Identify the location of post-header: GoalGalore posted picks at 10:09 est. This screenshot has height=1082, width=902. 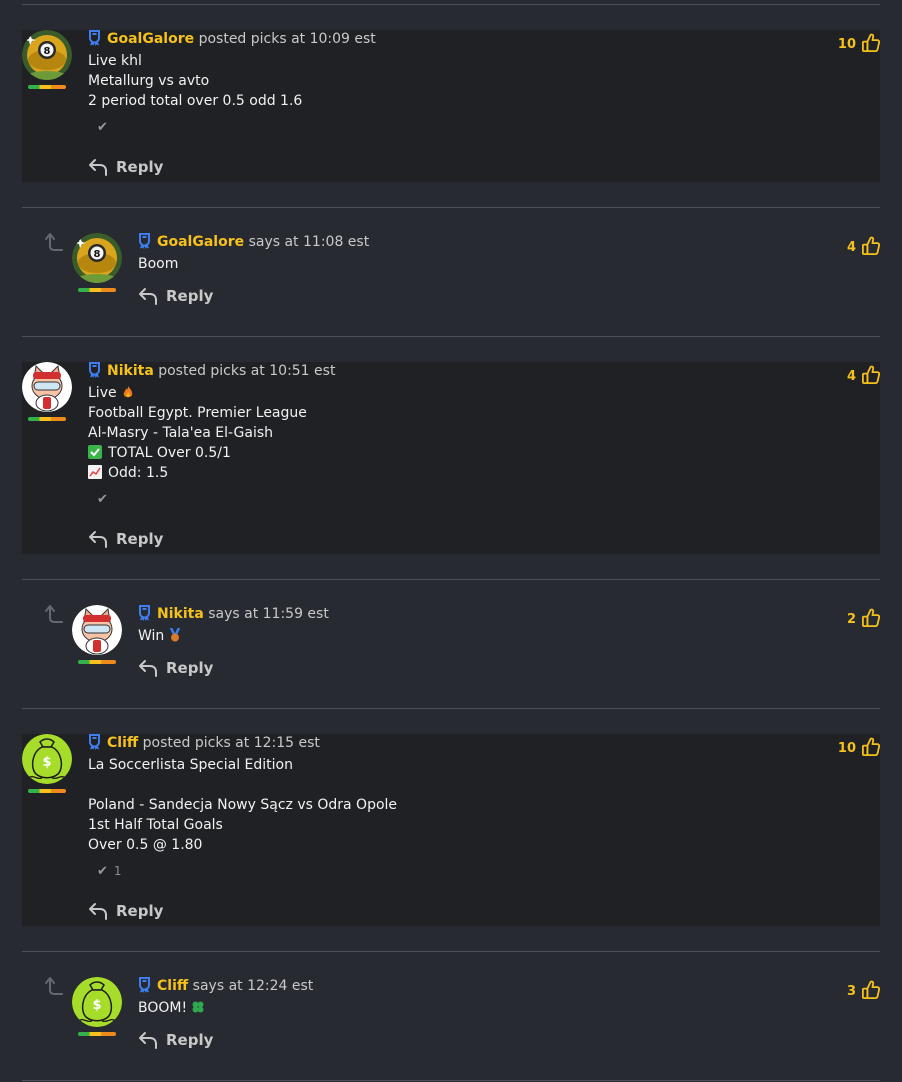
(232, 39).